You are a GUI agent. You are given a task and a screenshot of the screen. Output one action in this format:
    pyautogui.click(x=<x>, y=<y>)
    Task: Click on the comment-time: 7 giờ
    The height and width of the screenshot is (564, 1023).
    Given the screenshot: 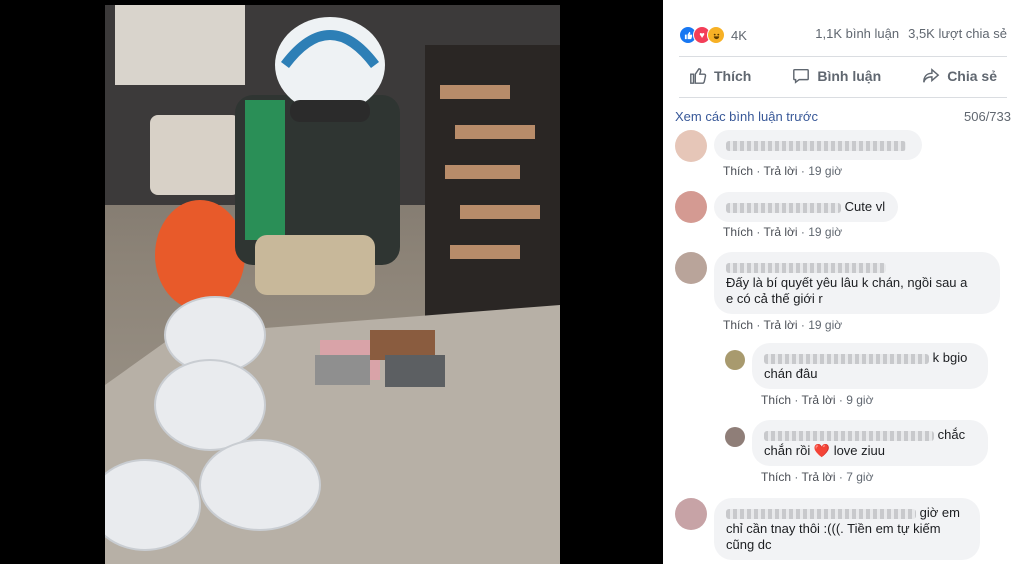 What is the action you would take?
    pyautogui.click(x=859, y=477)
    